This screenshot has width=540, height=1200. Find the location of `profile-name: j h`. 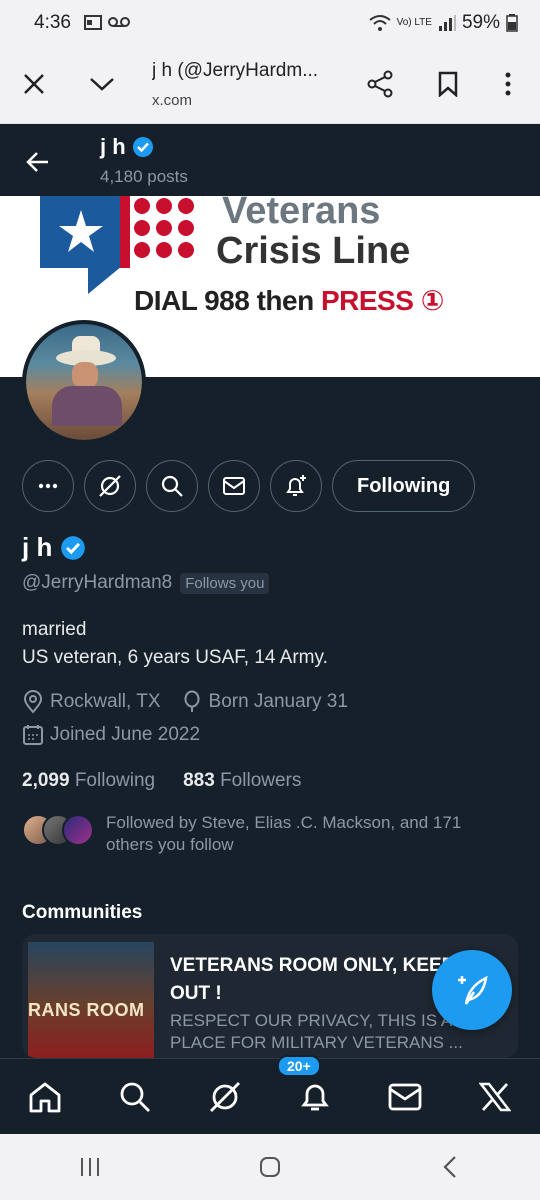

profile-name: j h is located at coordinates (54, 547).